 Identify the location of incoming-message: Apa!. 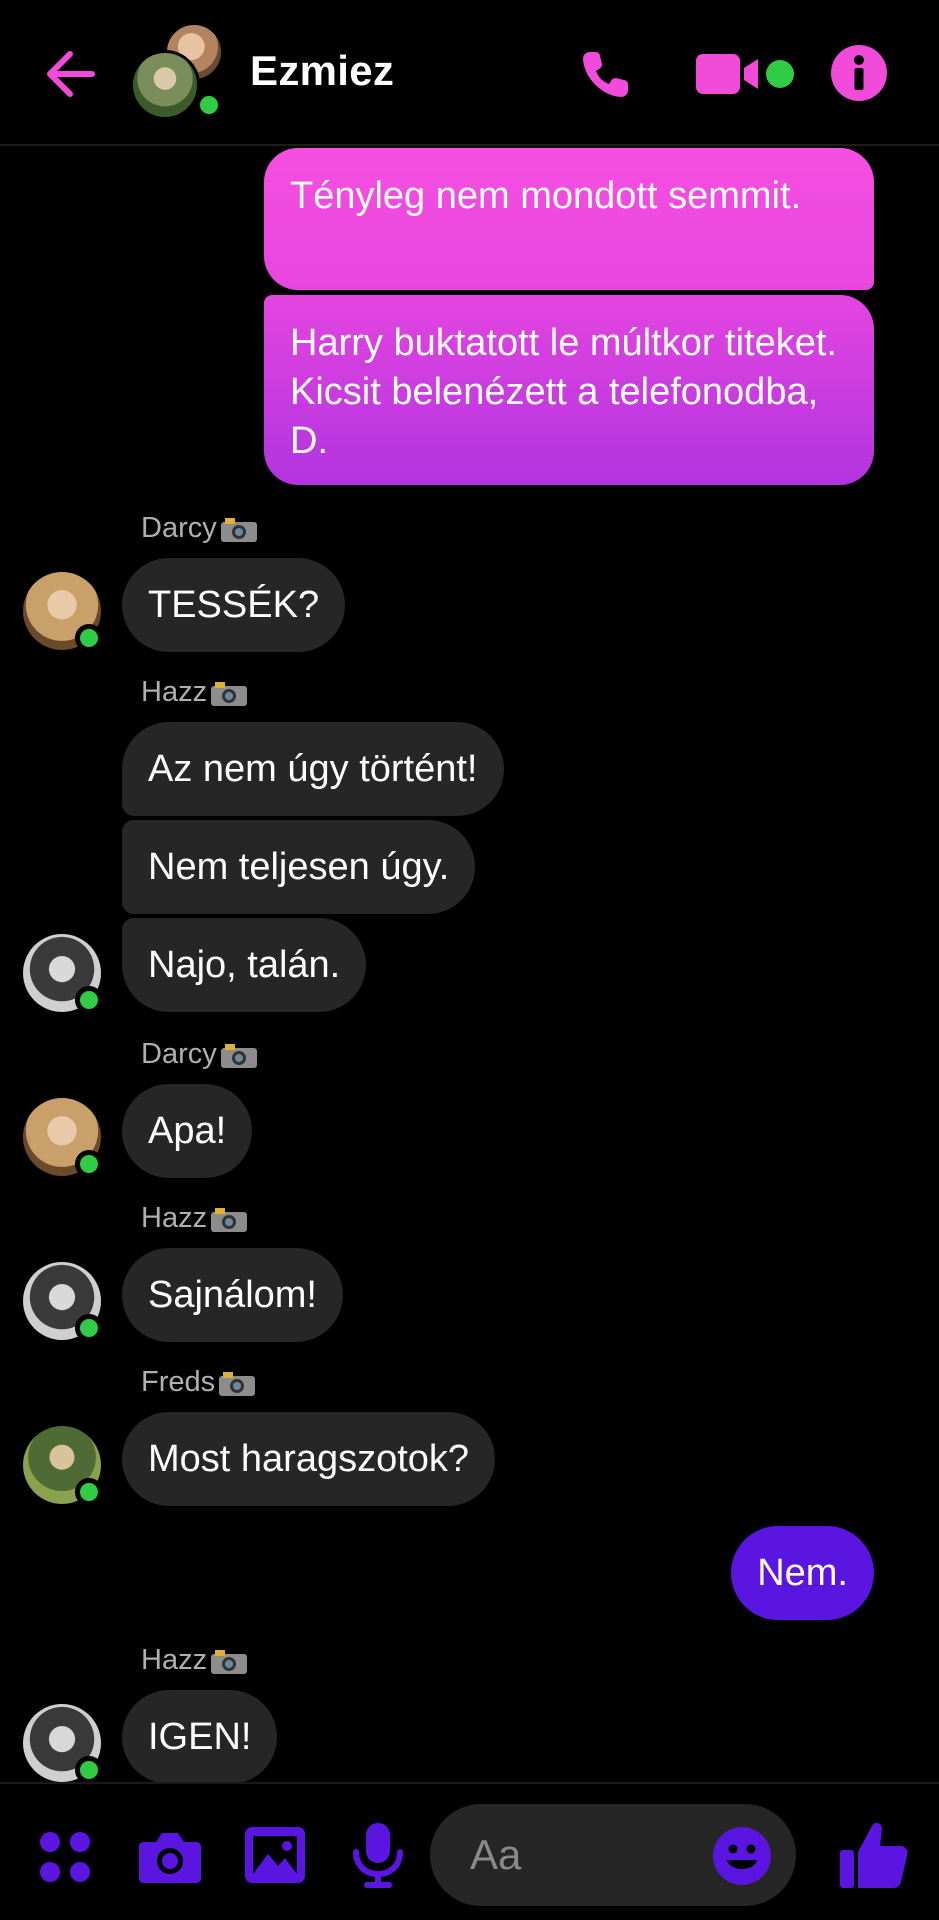
(187, 1131).